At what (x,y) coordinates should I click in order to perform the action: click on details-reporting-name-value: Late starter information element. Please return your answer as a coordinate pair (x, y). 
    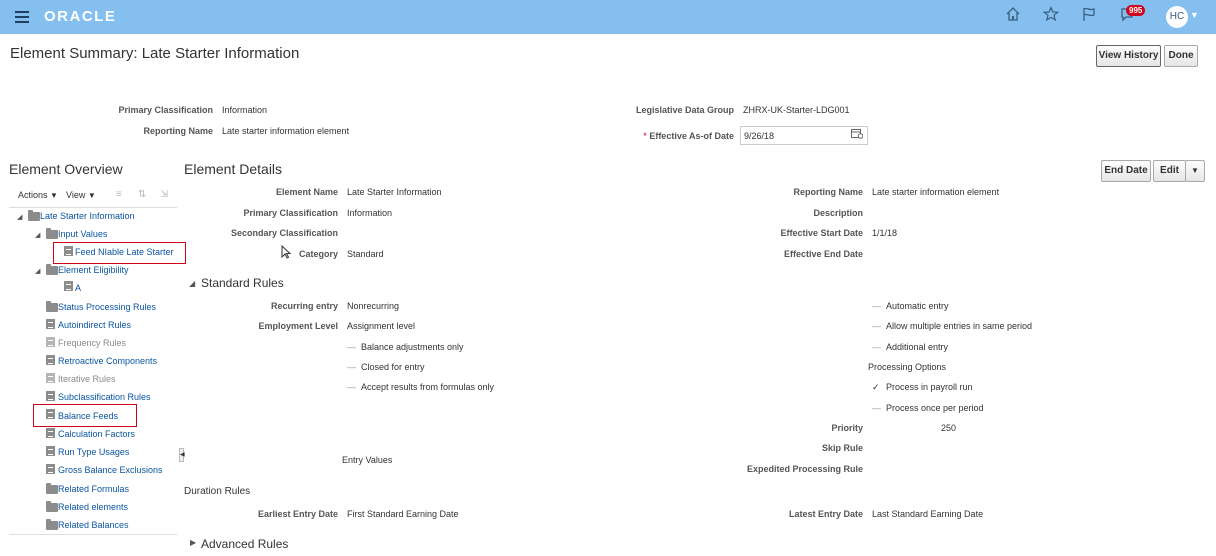
    Looking at the image, I should click on (936, 192).